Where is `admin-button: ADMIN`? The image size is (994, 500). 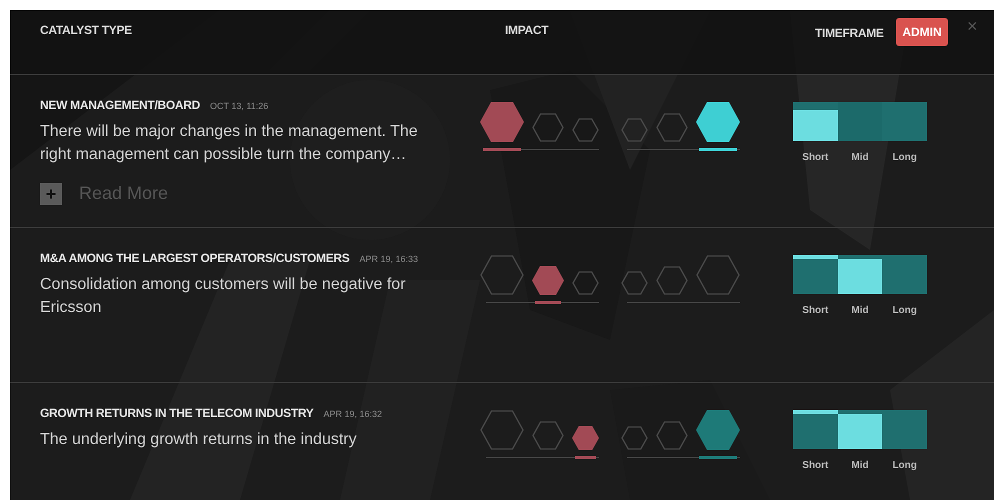 admin-button: ADMIN is located at coordinates (922, 32).